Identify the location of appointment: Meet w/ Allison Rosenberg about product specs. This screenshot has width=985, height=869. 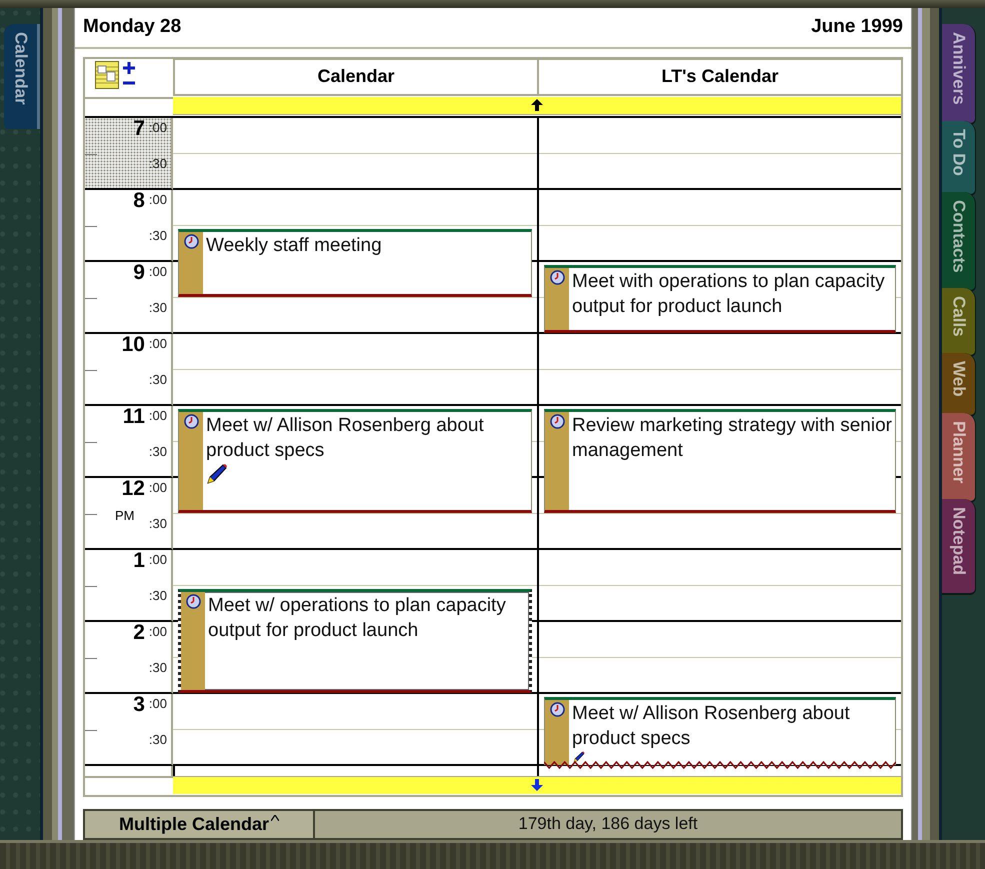
(355, 460).